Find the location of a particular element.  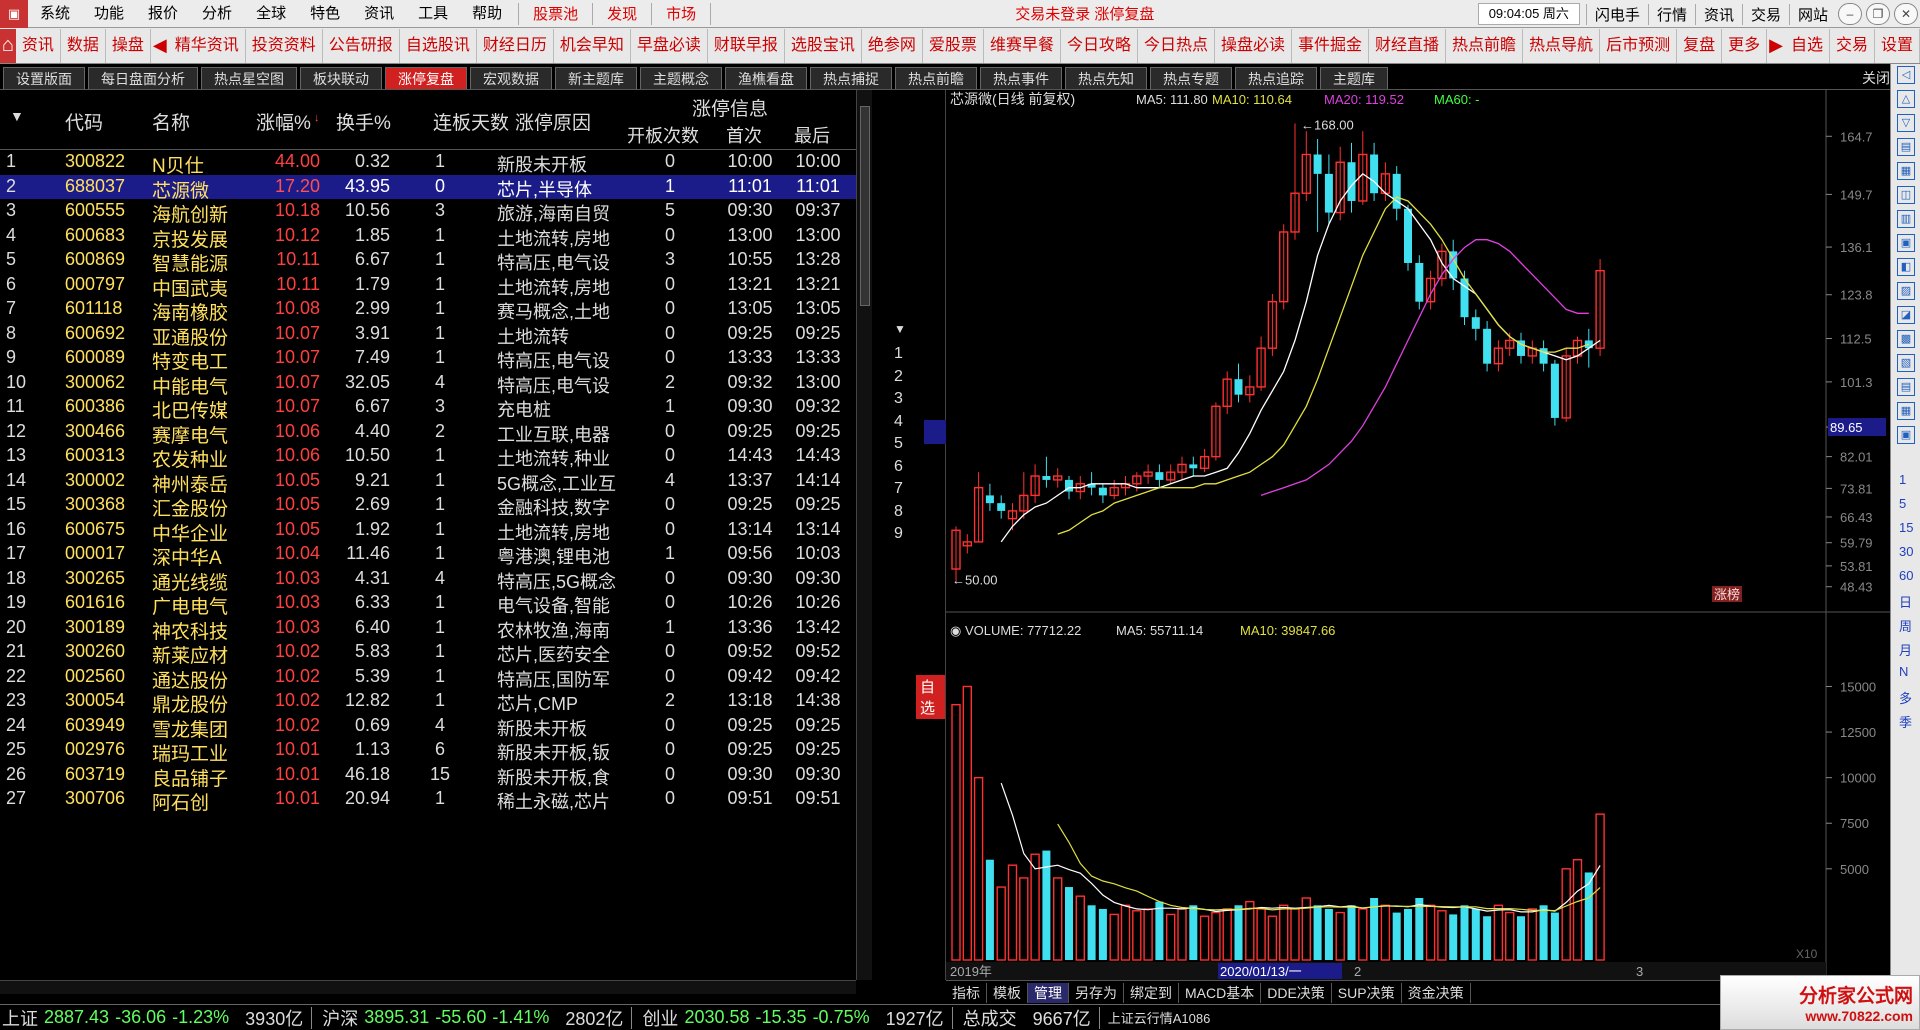

tab-item: 热点专题 is located at coordinates (1191, 78).